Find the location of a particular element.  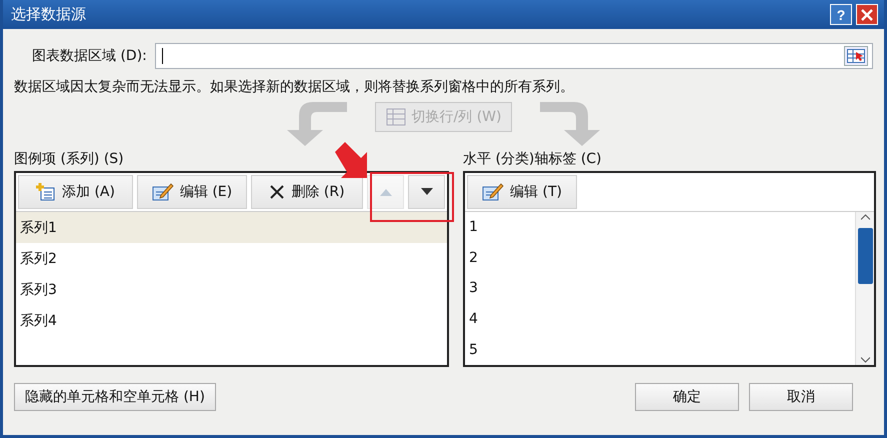

list-item: 系列1 is located at coordinates (231, 227).